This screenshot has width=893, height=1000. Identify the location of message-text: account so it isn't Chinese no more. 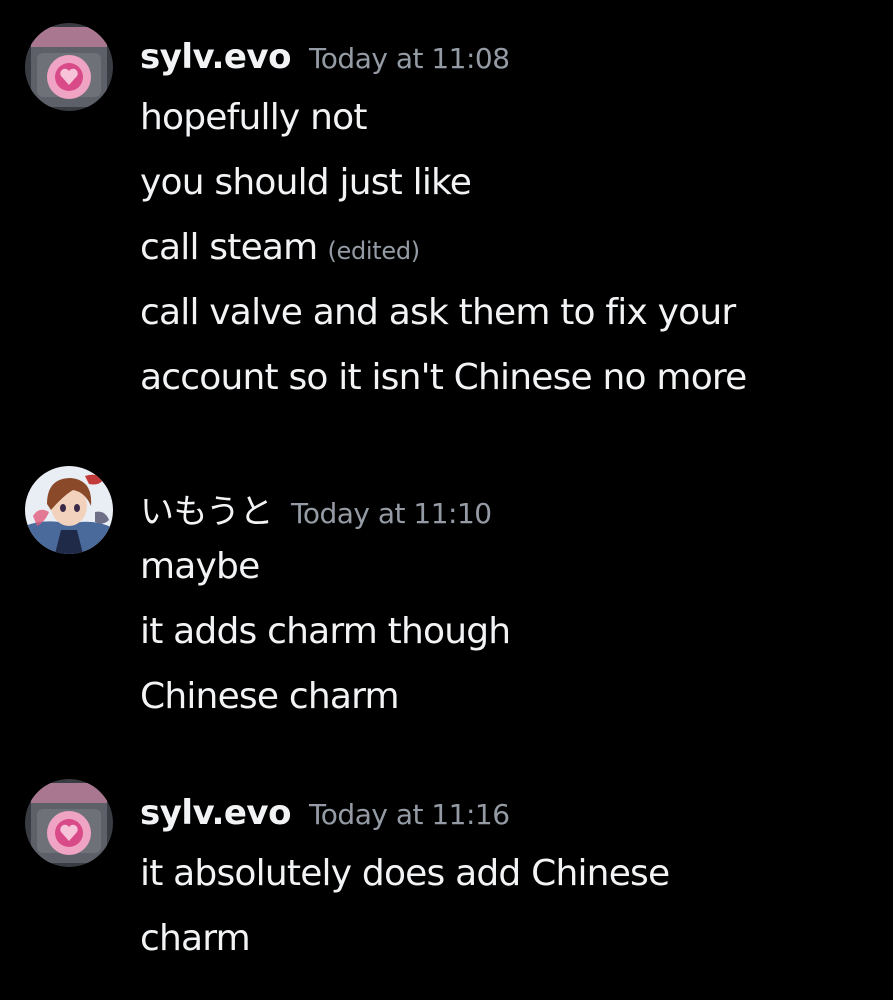
(443, 377).